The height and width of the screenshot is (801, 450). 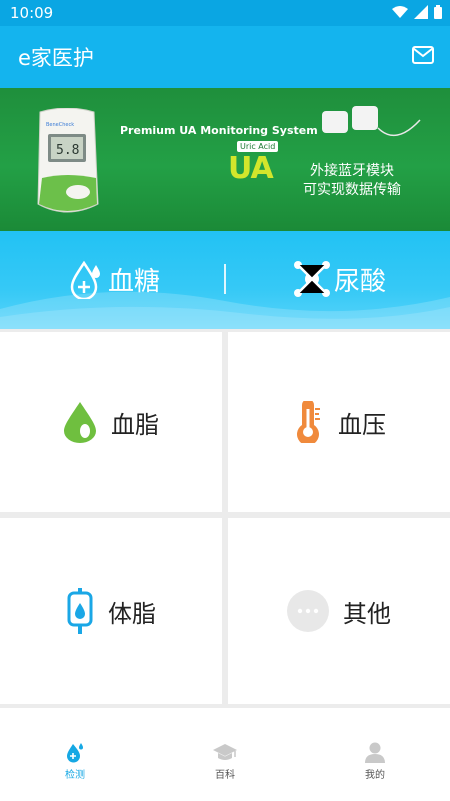 I want to click on tab-mine: 我的, so click(x=375, y=761).